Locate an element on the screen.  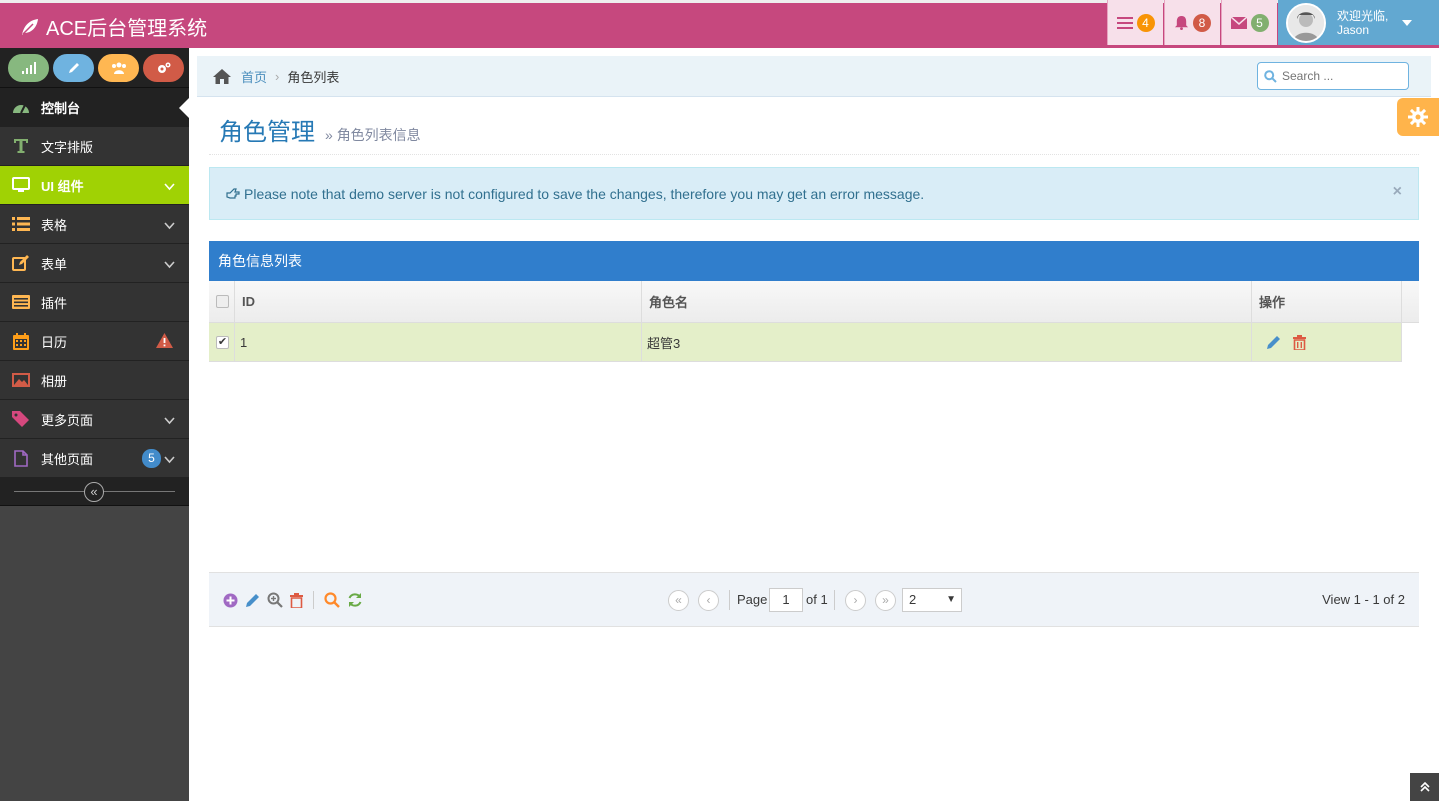
envelope-icon is located at coordinates (1238, 22).